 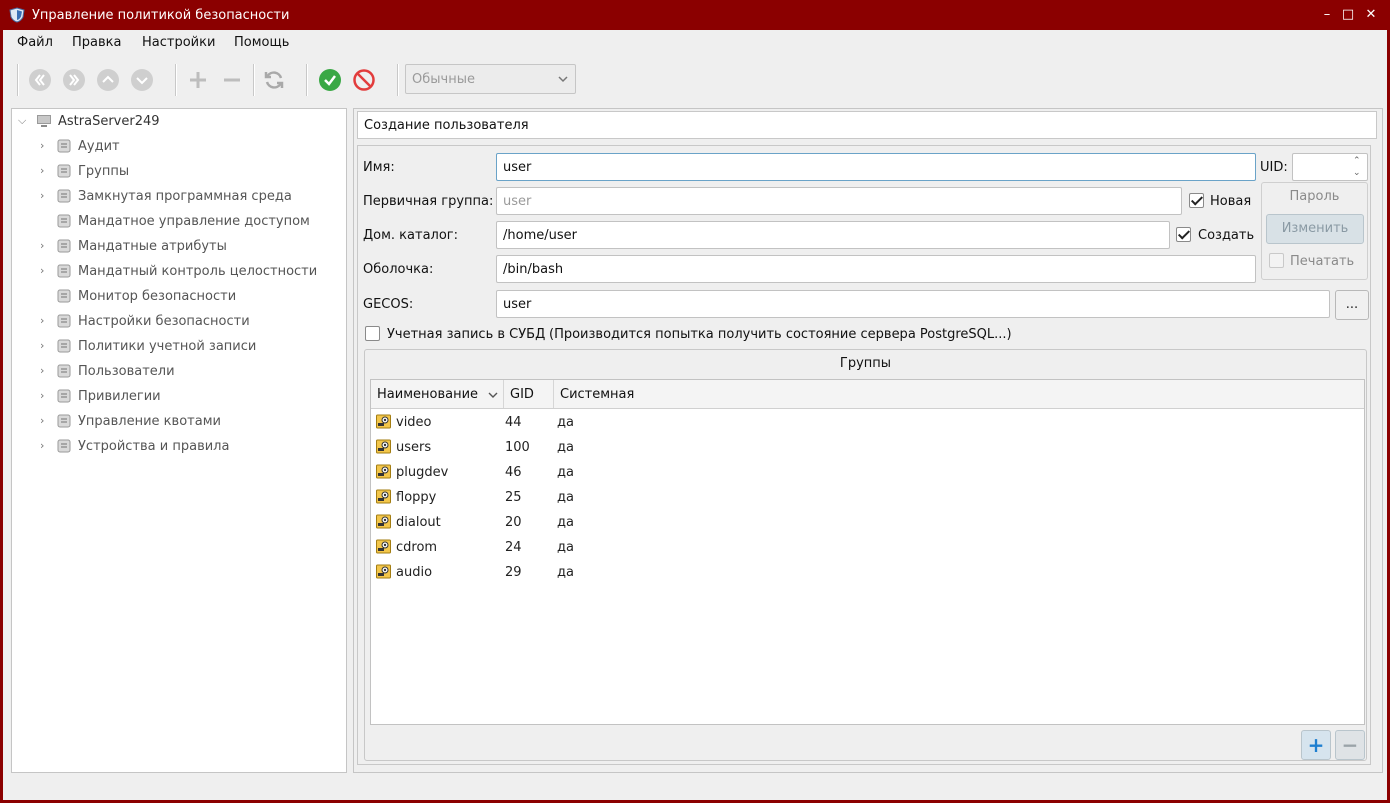 I want to click on group-name: audio, so click(x=414, y=572).